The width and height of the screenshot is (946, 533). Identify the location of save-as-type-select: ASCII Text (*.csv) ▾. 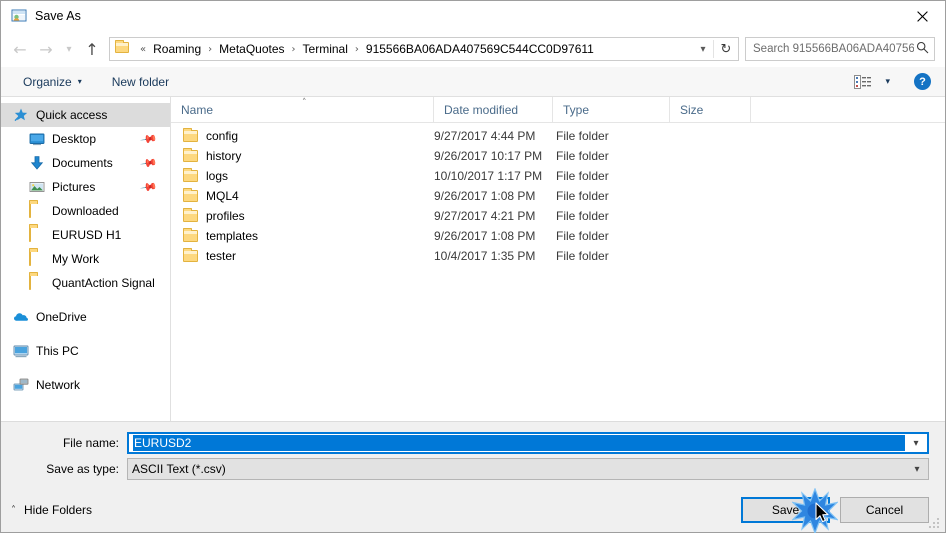
(528, 469).